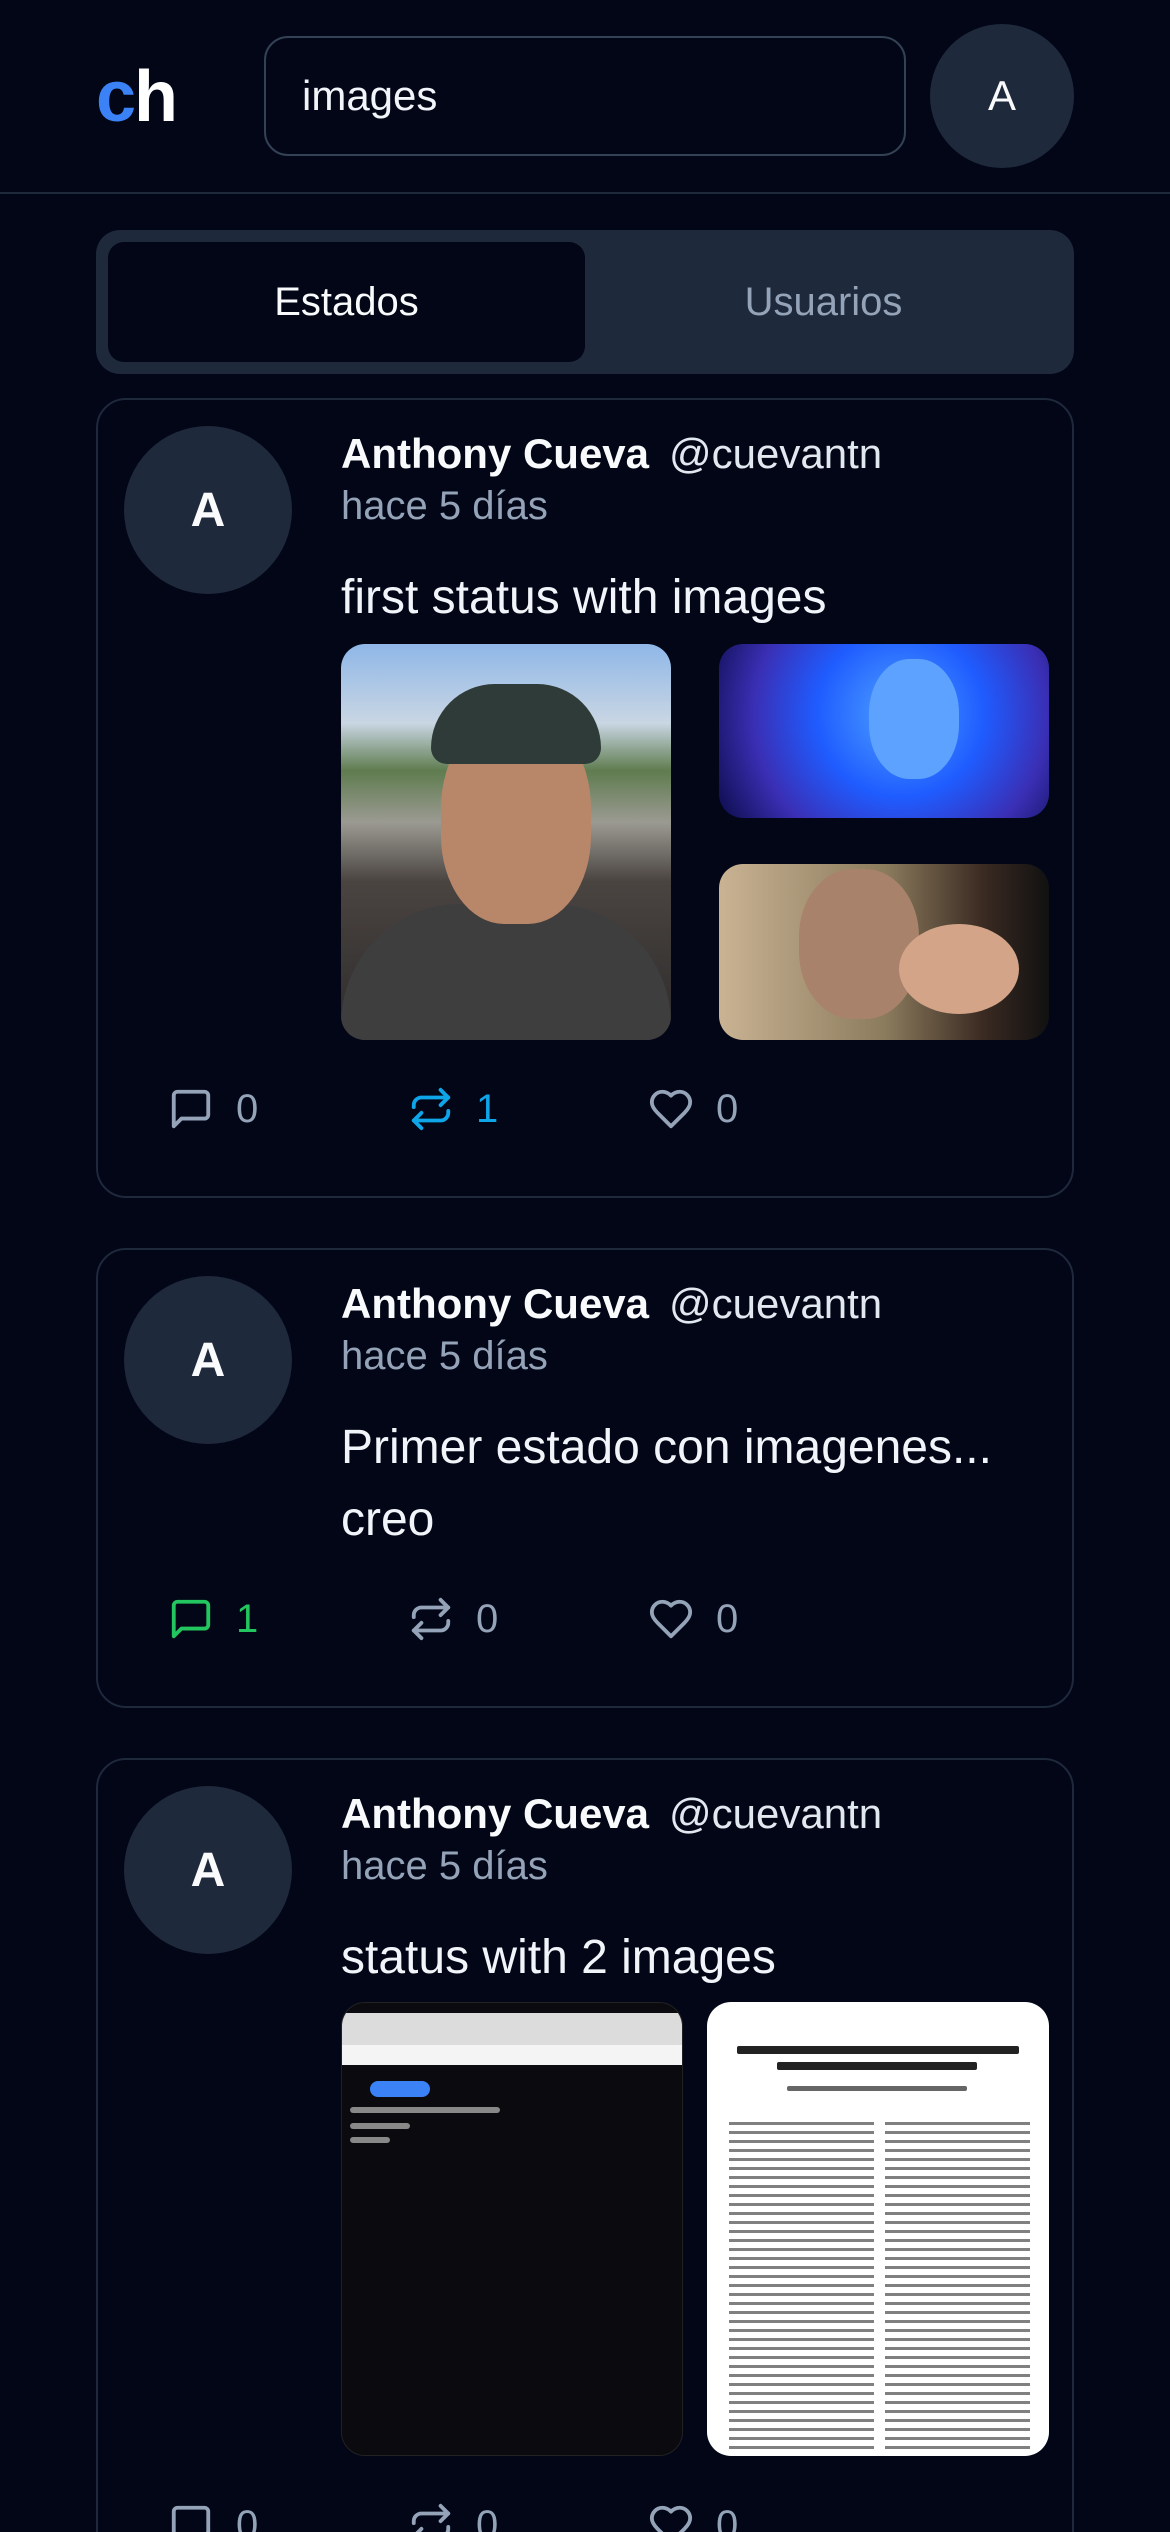 This screenshot has width=1170, height=2532. What do you see at coordinates (247, 1618) in the screenshot?
I see `comment-count: 1` at bounding box center [247, 1618].